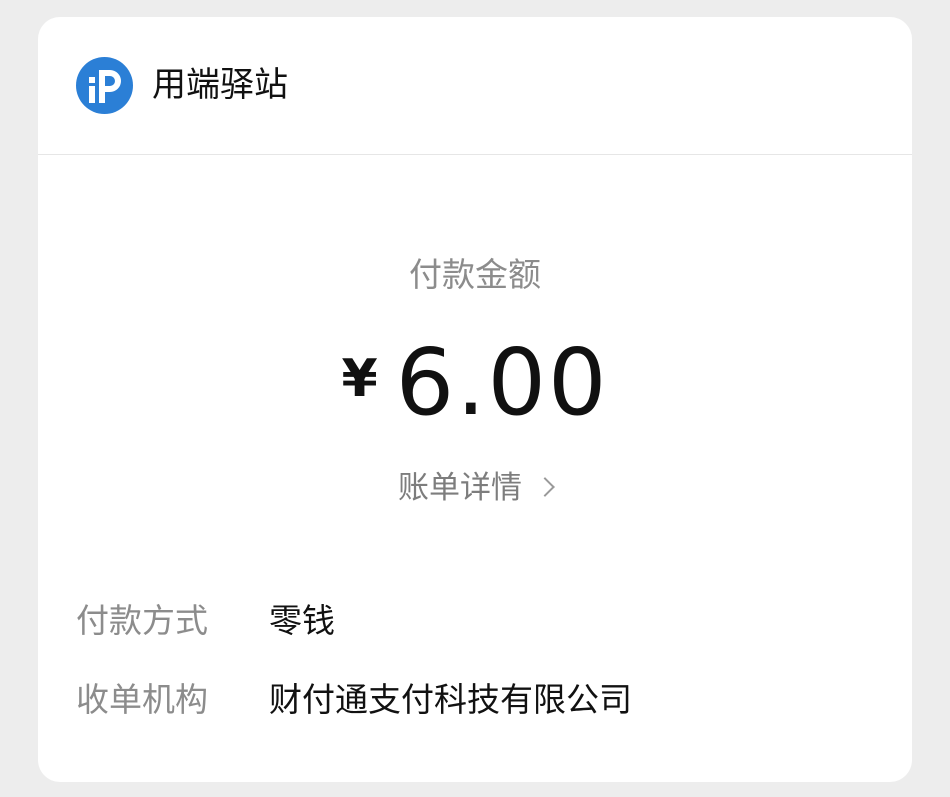 The height and width of the screenshot is (797, 950). What do you see at coordinates (220, 85) in the screenshot?
I see `merchant-name: 用端驿站` at bounding box center [220, 85].